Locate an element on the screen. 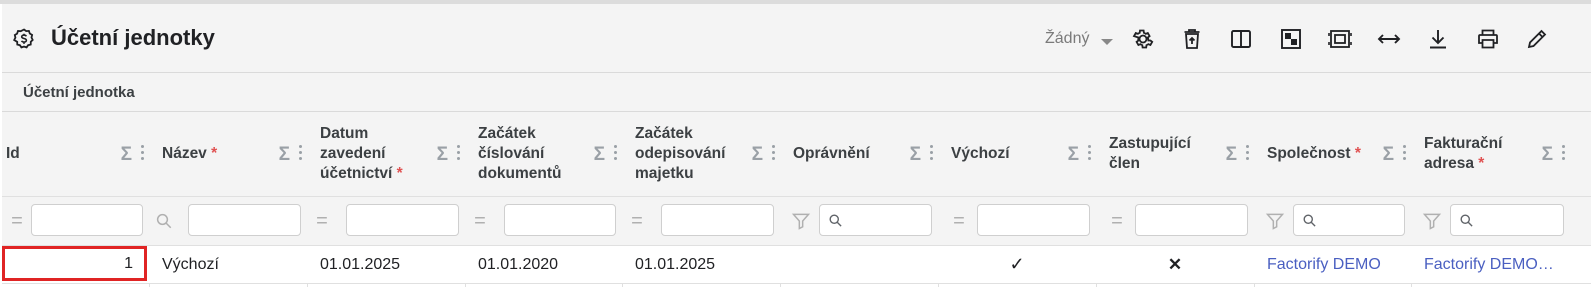  column-header: Id Σ is located at coordinates (75, 154).